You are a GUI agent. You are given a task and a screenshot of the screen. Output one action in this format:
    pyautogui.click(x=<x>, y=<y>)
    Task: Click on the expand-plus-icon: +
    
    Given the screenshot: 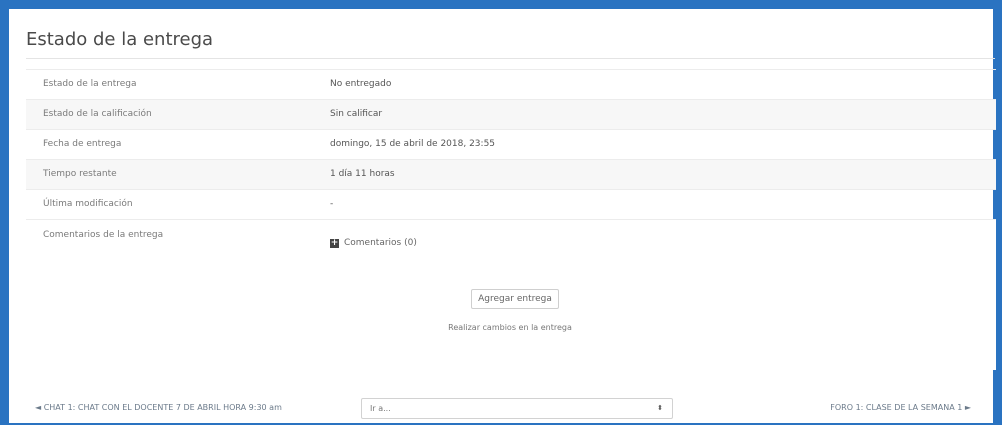 What is the action you would take?
    pyautogui.click(x=334, y=242)
    